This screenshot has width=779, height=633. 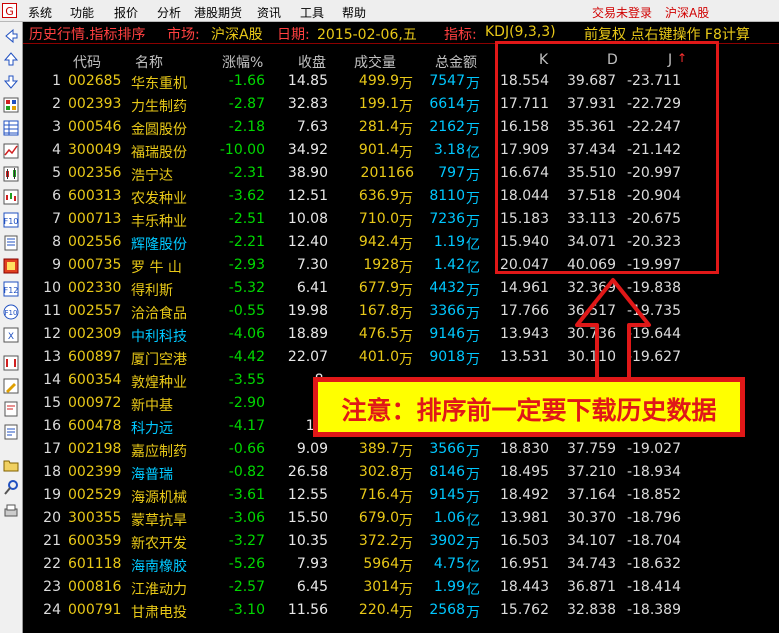 I want to click on f10-icon: F10, so click(x=11, y=220).